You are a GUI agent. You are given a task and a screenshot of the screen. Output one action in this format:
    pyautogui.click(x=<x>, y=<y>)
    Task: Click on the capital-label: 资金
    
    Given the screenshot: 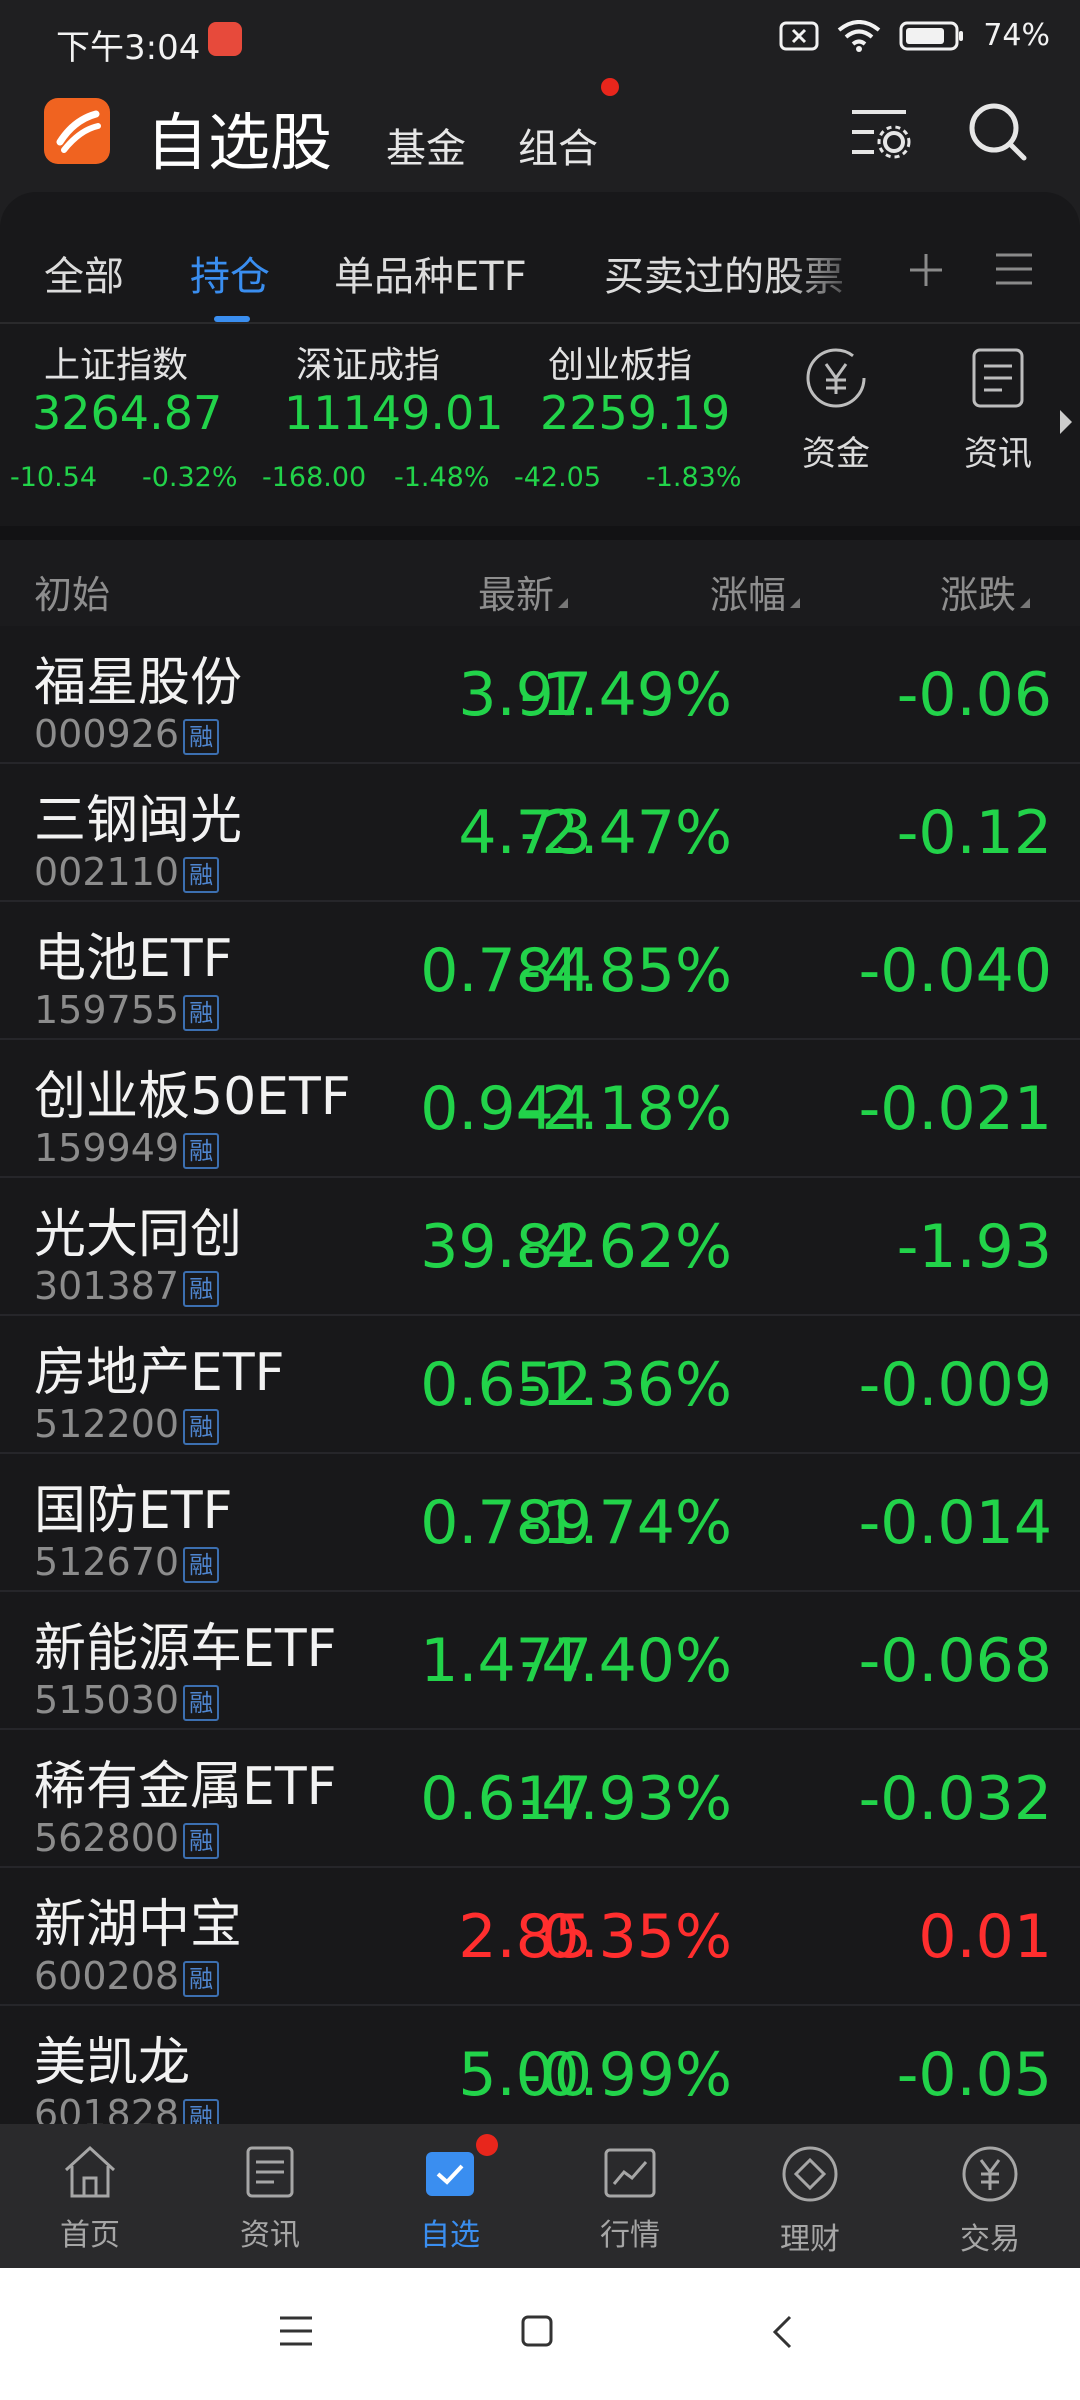 What is the action you would take?
    pyautogui.click(x=836, y=454)
    